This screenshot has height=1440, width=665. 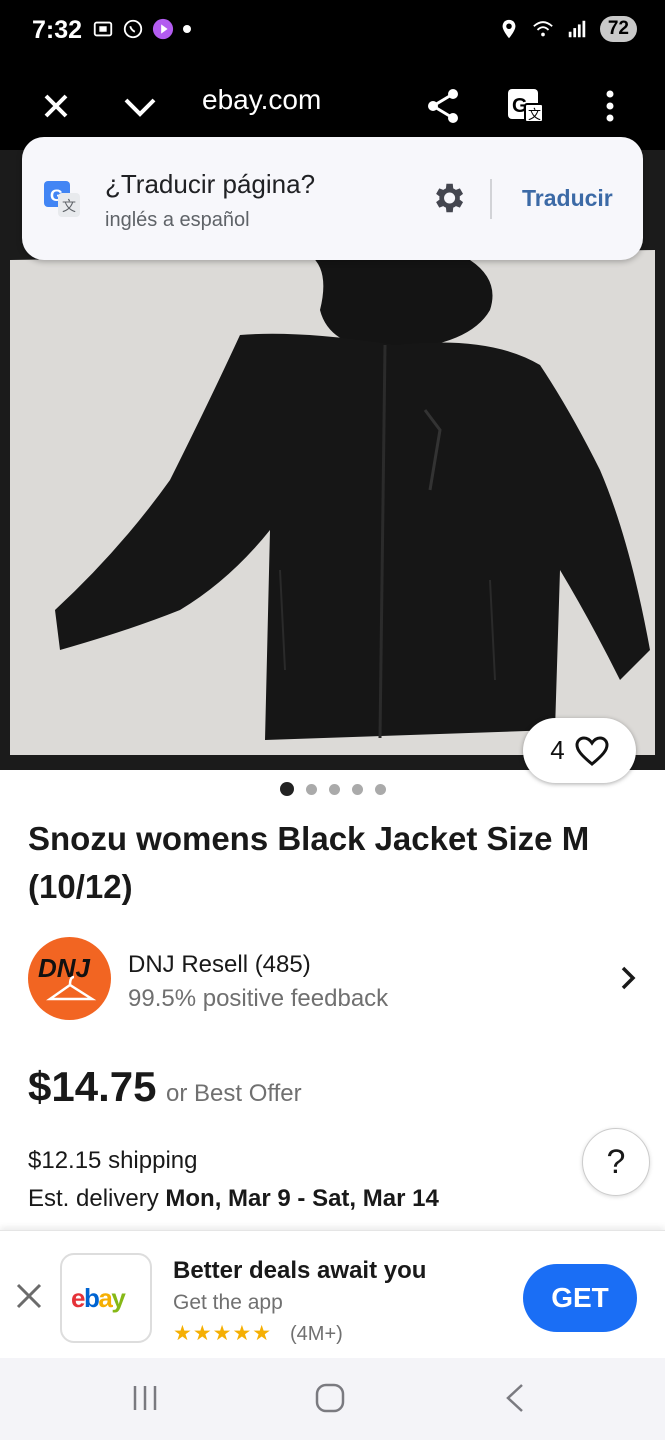 What do you see at coordinates (145, 1398) in the screenshot?
I see `recent-apps-icon` at bounding box center [145, 1398].